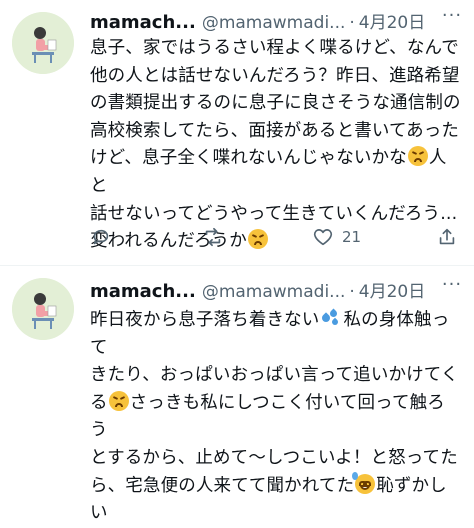 Image resolution: width=474 pixels, height=528 pixels. What do you see at coordinates (276, 499) in the screenshot?
I see `text-line: ら、宅急便の人来てて聞かれてた 恥ずかしい` at bounding box center [276, 499].